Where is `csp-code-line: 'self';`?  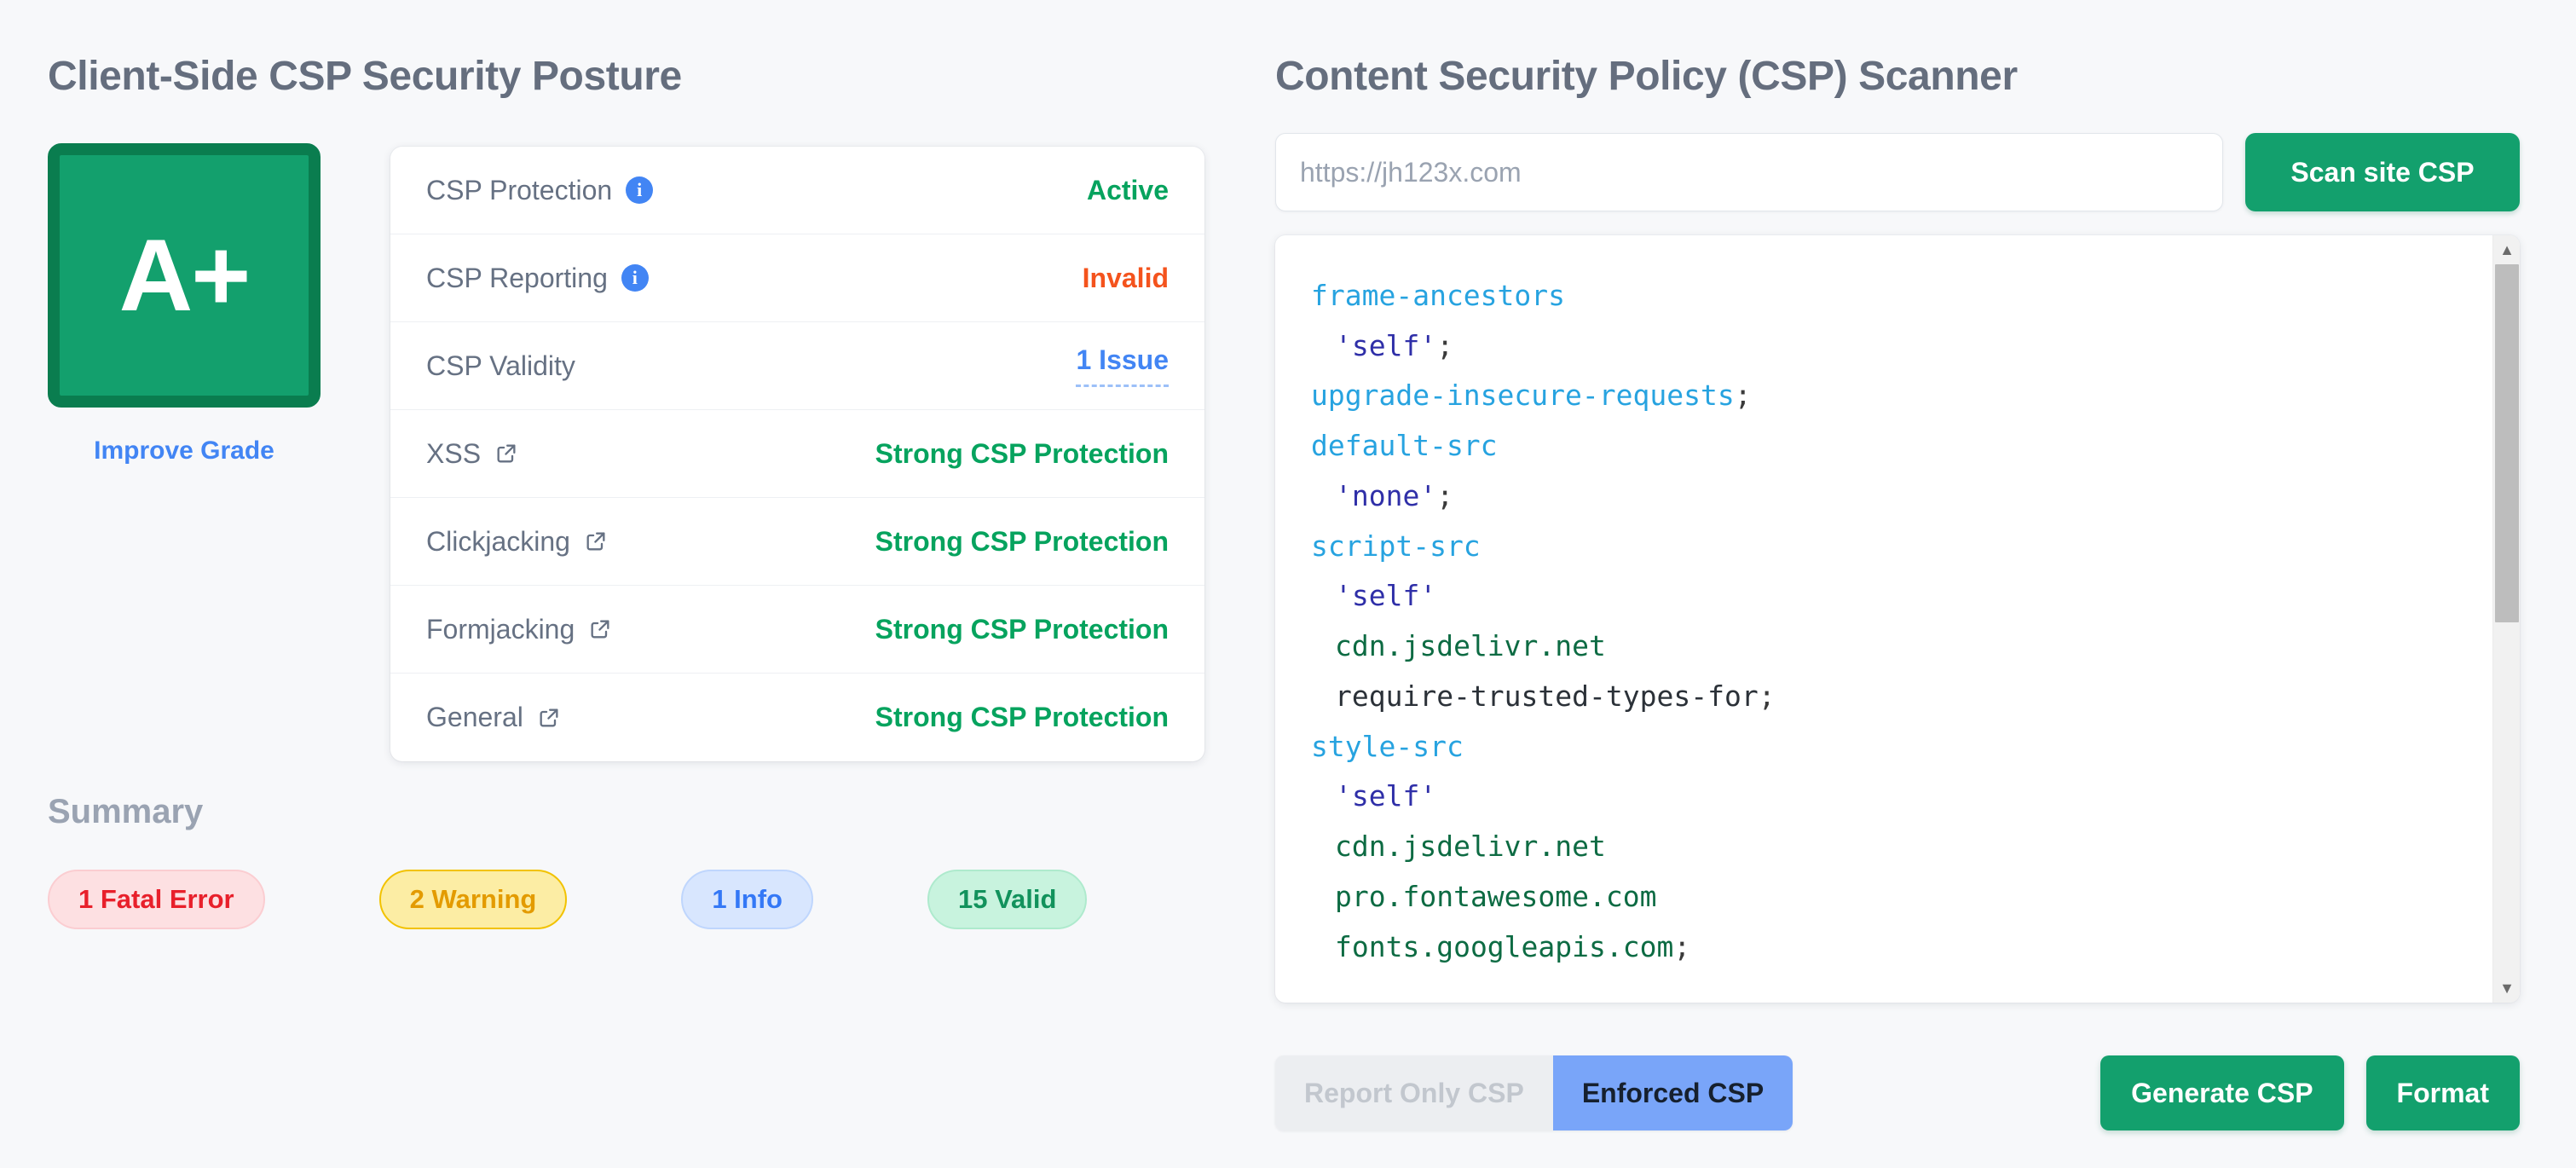 csp-code-line: 'self'; is located at coordinates (1901, 346).